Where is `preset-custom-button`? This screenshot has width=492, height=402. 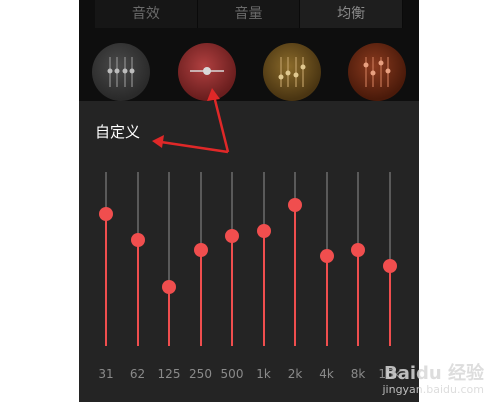 preset-custom-button is located at coordinates (207, 72).